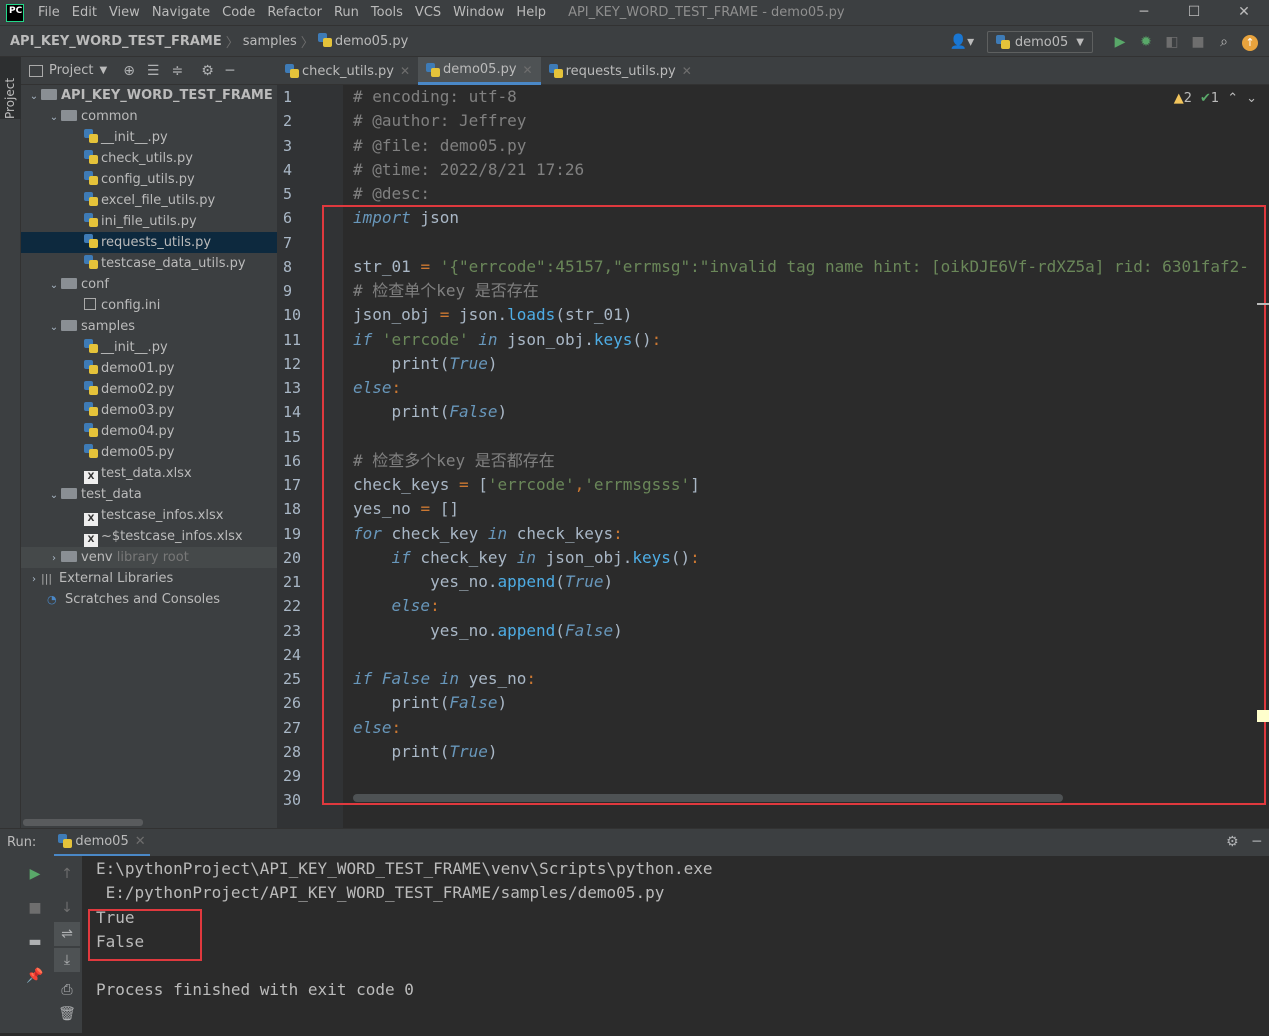  I want to click on tree-item: demo04.py, so click(149, 431).